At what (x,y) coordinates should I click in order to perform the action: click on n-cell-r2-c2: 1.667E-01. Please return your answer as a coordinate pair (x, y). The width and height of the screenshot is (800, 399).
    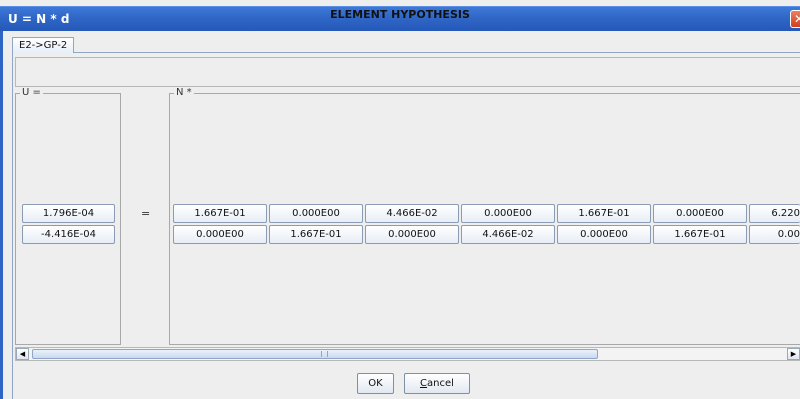
    Looking at the image, I should click on (316, 234).